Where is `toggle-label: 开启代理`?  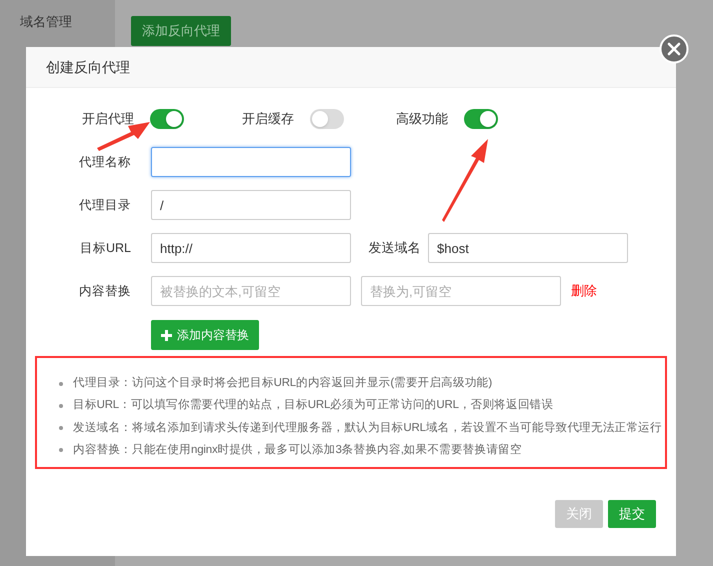 toggle-label: 开启代理 is located at coordinates (108, 119).